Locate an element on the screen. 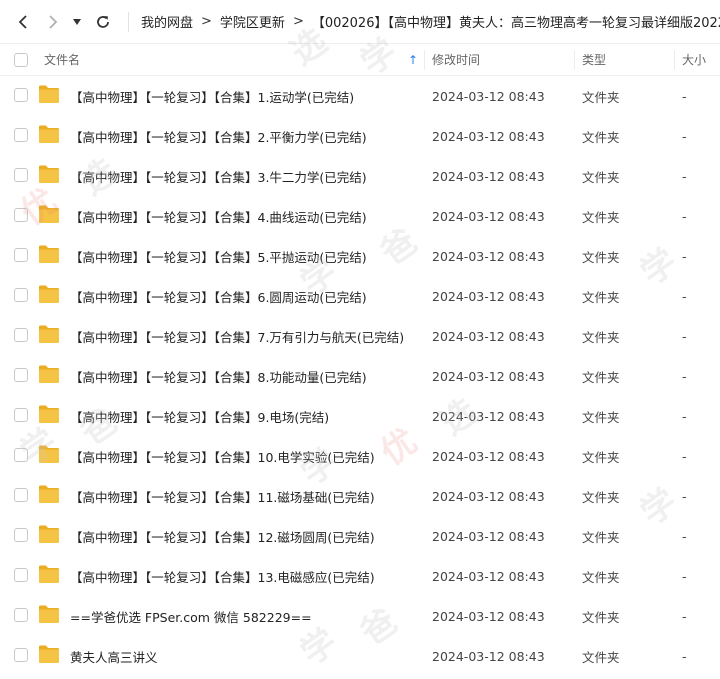 The height and width of the screenshot is (679, 720). caret-down-icon is located at coordinates (77, 21).